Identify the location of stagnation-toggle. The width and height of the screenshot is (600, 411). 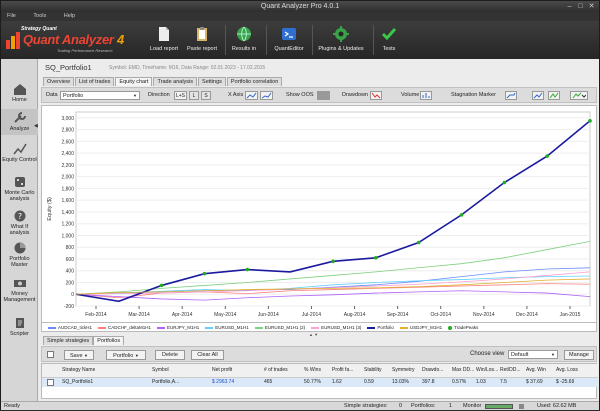
(511, 95).